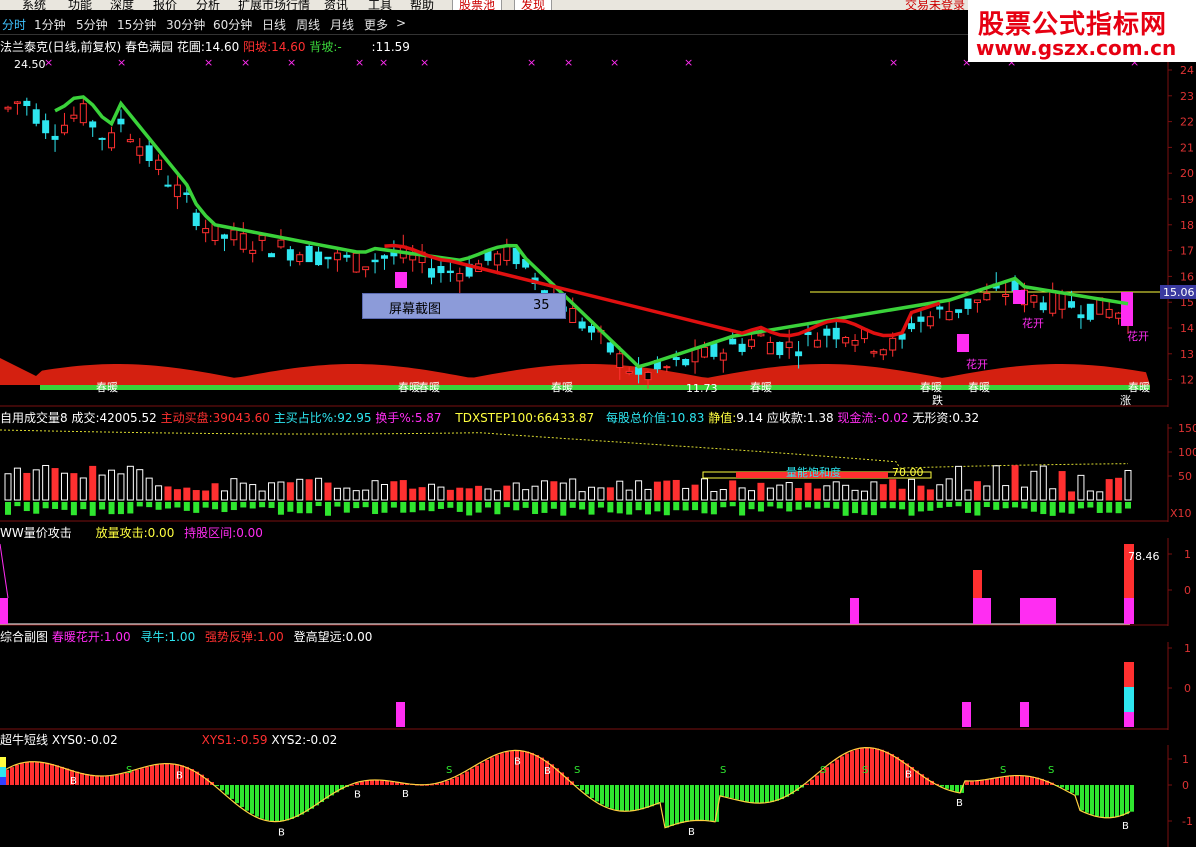 The image size is (1196, 847). Describe the element at coordinates (232, 24) in the screenshot. I see `period-60min: 60分钟` at that location.